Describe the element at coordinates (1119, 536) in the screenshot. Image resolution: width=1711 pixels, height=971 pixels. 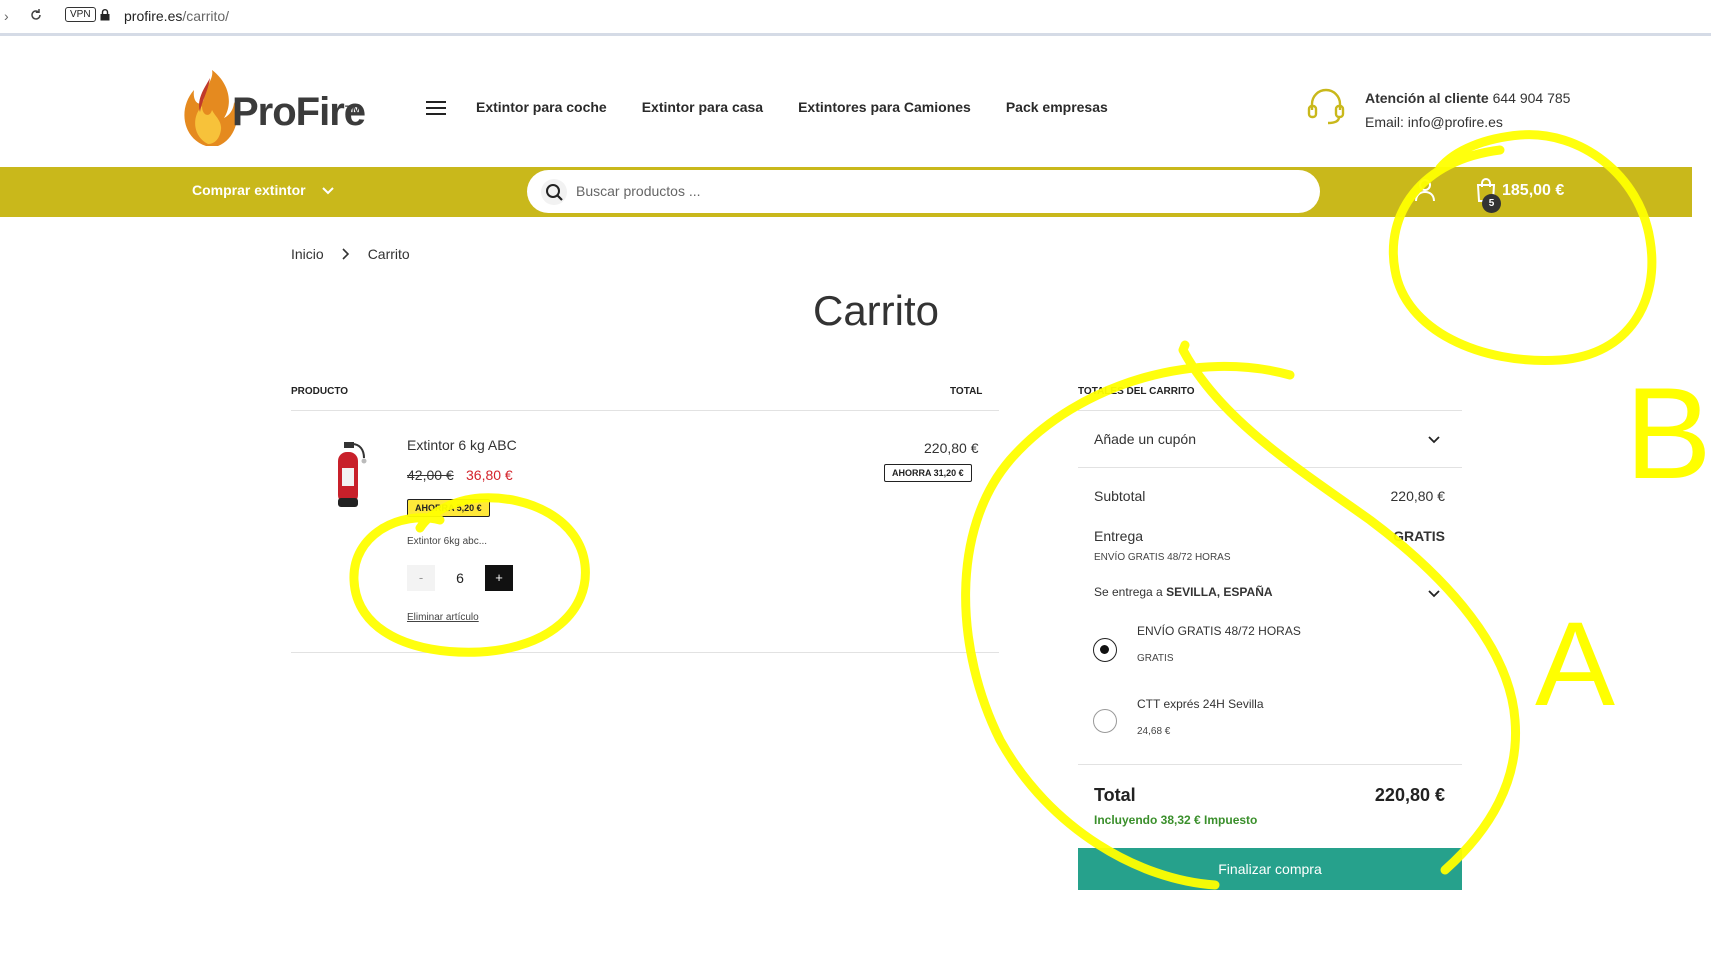
I see `shipping-label: Entrega` at that location.